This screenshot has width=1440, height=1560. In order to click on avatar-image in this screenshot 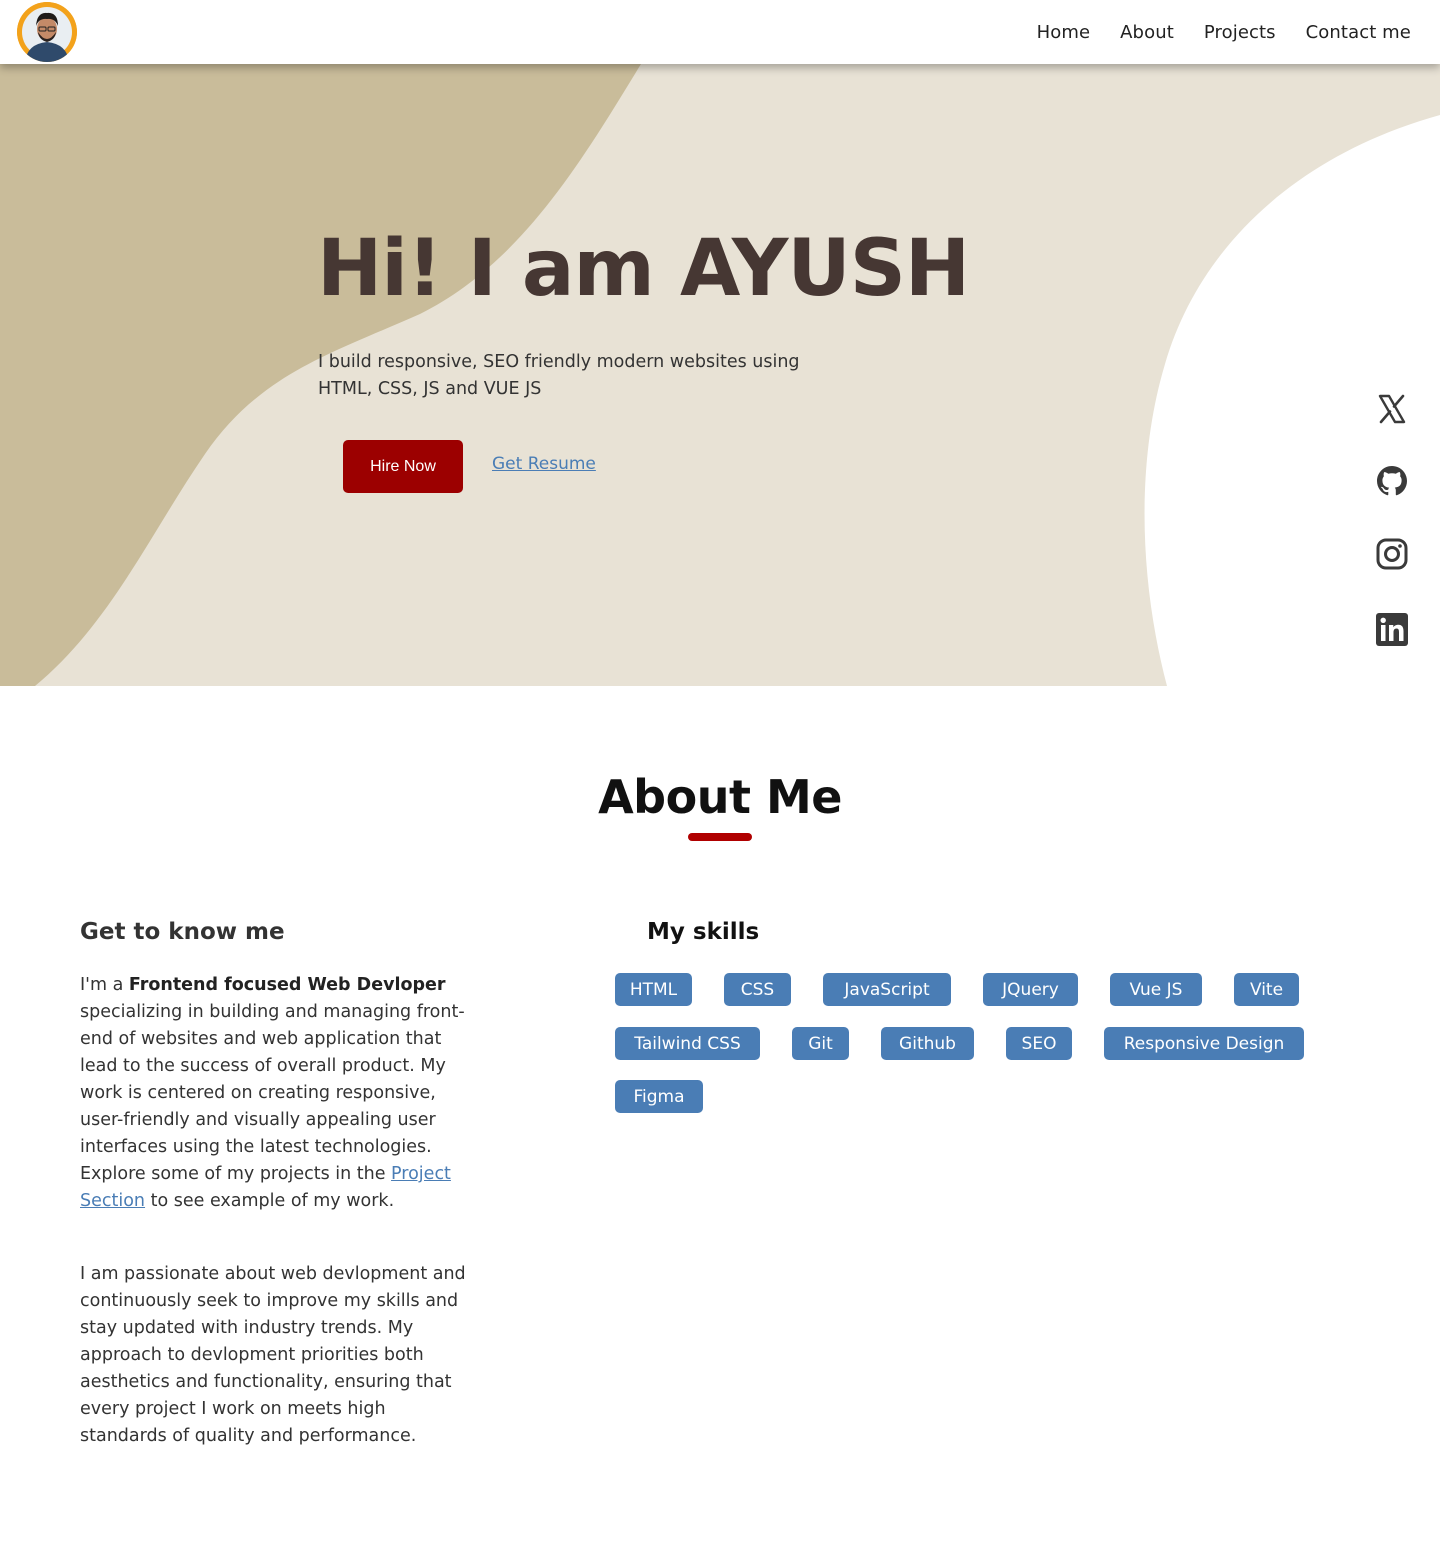, I will do `click(47, 32)`.